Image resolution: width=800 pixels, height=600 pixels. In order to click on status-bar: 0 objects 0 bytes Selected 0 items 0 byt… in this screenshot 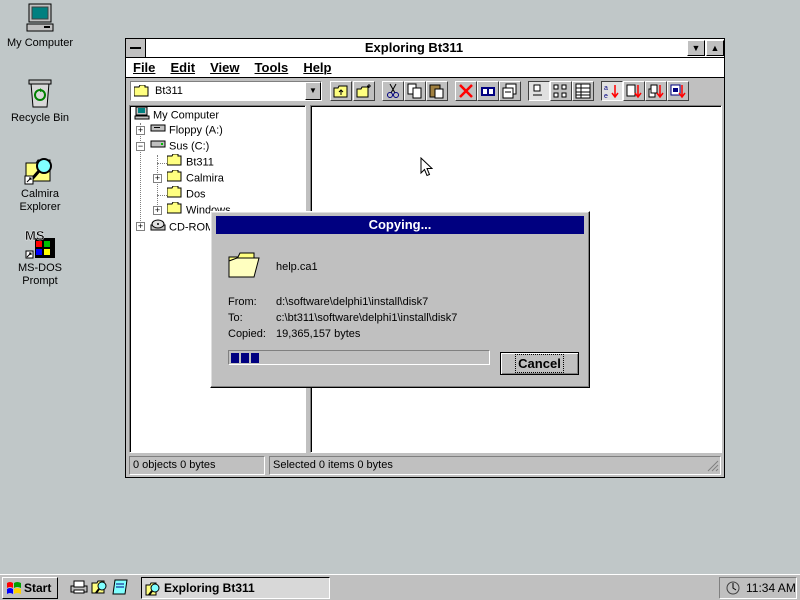, I will do `click(425, 465)`.